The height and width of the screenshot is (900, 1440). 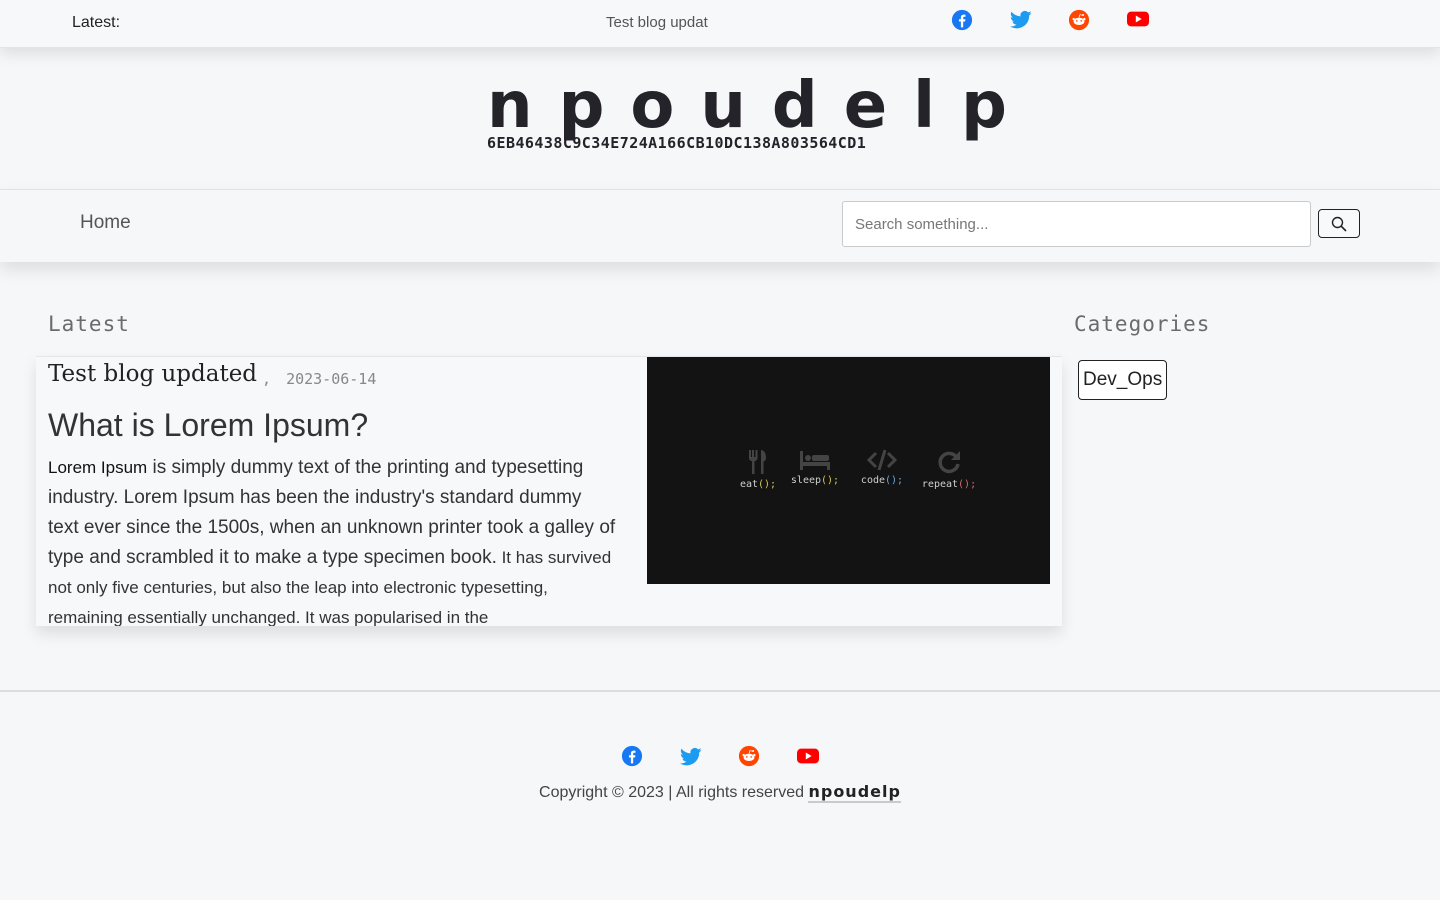 I want to click on footer-twitter-link, so click(x=691, y=758).